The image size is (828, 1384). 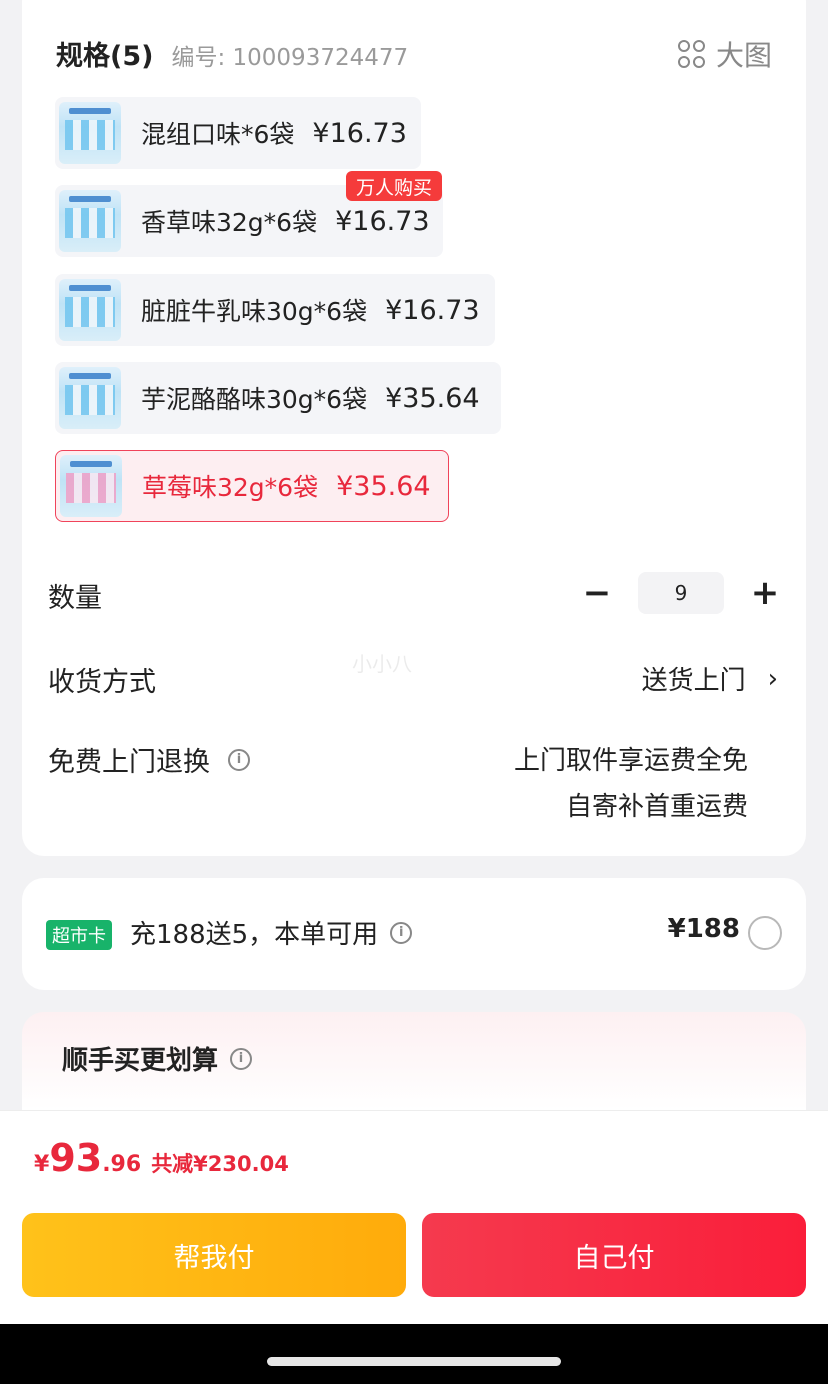 What do you see at coordinates (614, 1255) in the screenshot?
I see `self-pay-button: 自己付` at bounding box center [614, 1255].